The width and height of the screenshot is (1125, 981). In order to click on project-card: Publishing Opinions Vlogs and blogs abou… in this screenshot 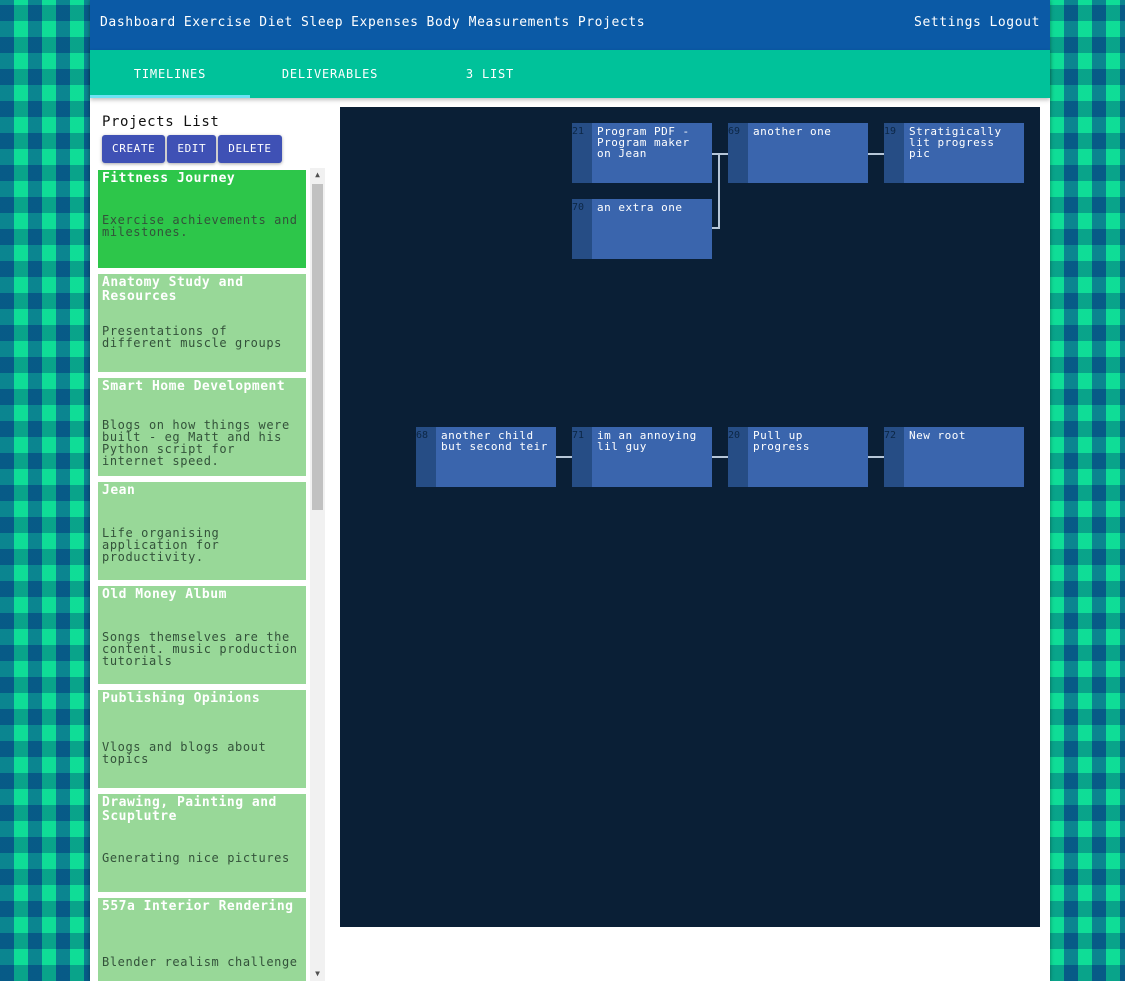, I will do `click(202, 739)`.